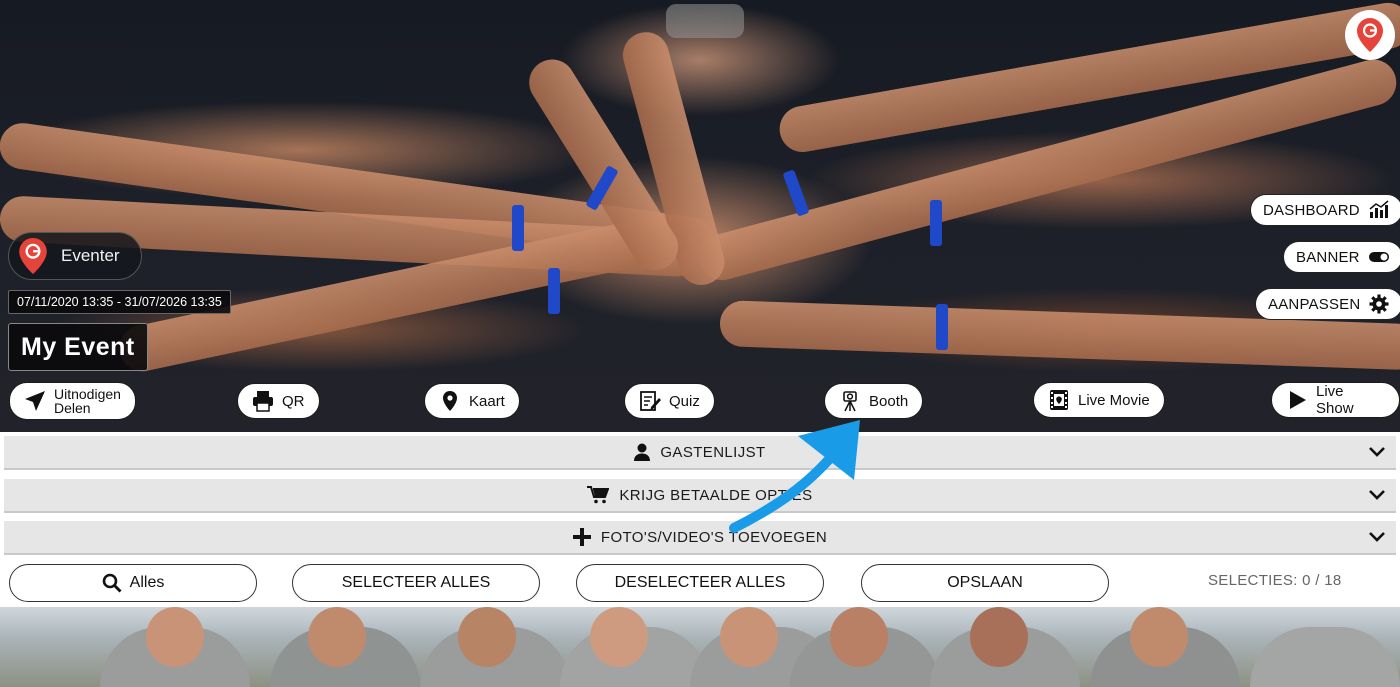 This screenshot has height=687, width=1400. What do you see at coordinates (278, 401) in the screenshot?
I see `qr-button: QR` at bounding box center [278, 401].